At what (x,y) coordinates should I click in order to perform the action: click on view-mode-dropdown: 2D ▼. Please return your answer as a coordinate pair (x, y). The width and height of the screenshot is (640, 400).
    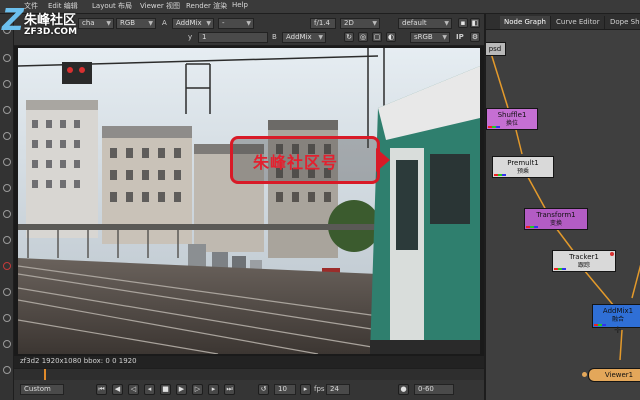
    Looking at the image, I should click on (360, 23).